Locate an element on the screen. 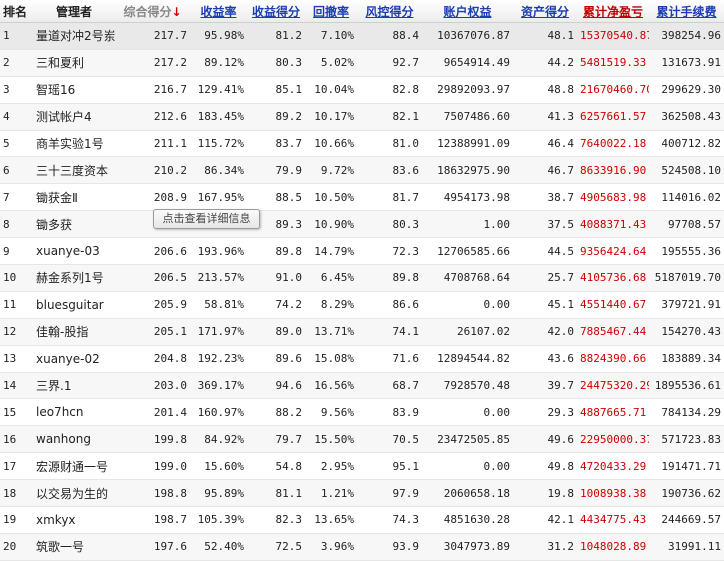 Image resolution: width=724 pixels, height=561 pixels. cell-equity: 9654914.49 is located at coordinates (467, 63).